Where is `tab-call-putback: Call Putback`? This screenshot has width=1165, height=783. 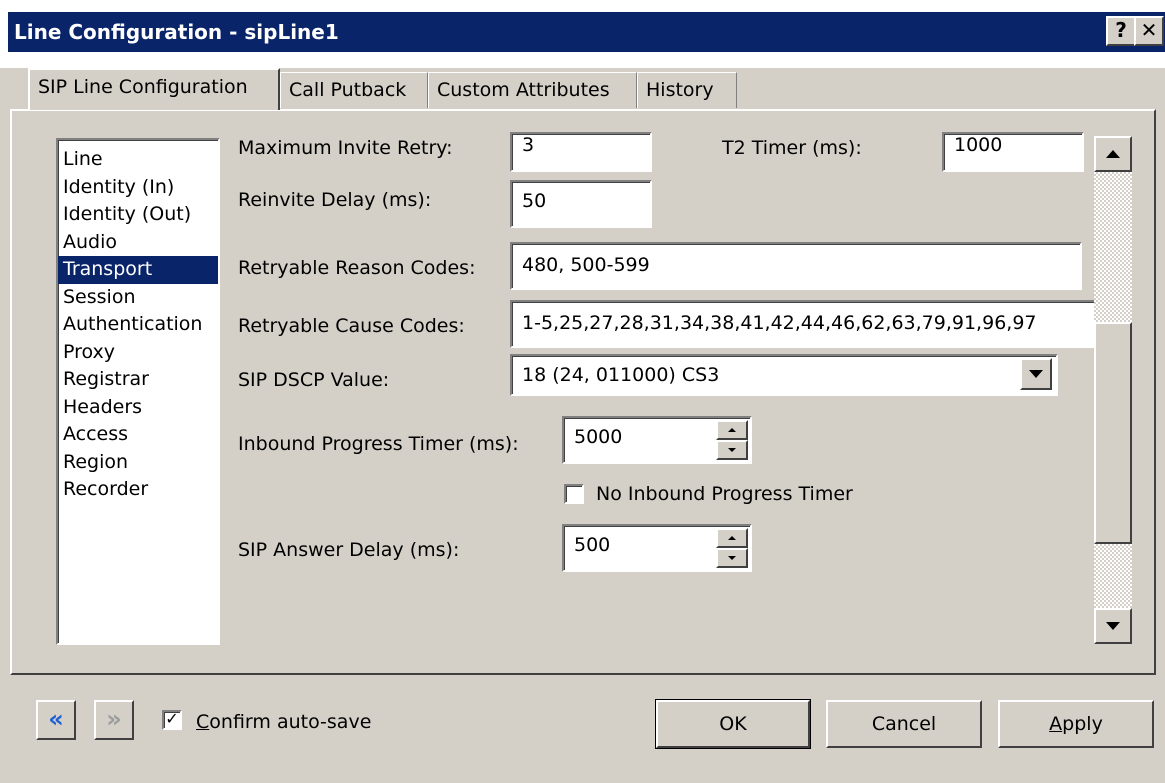 tab-call-putback: Call Putback is located at coordinates (354, 90).